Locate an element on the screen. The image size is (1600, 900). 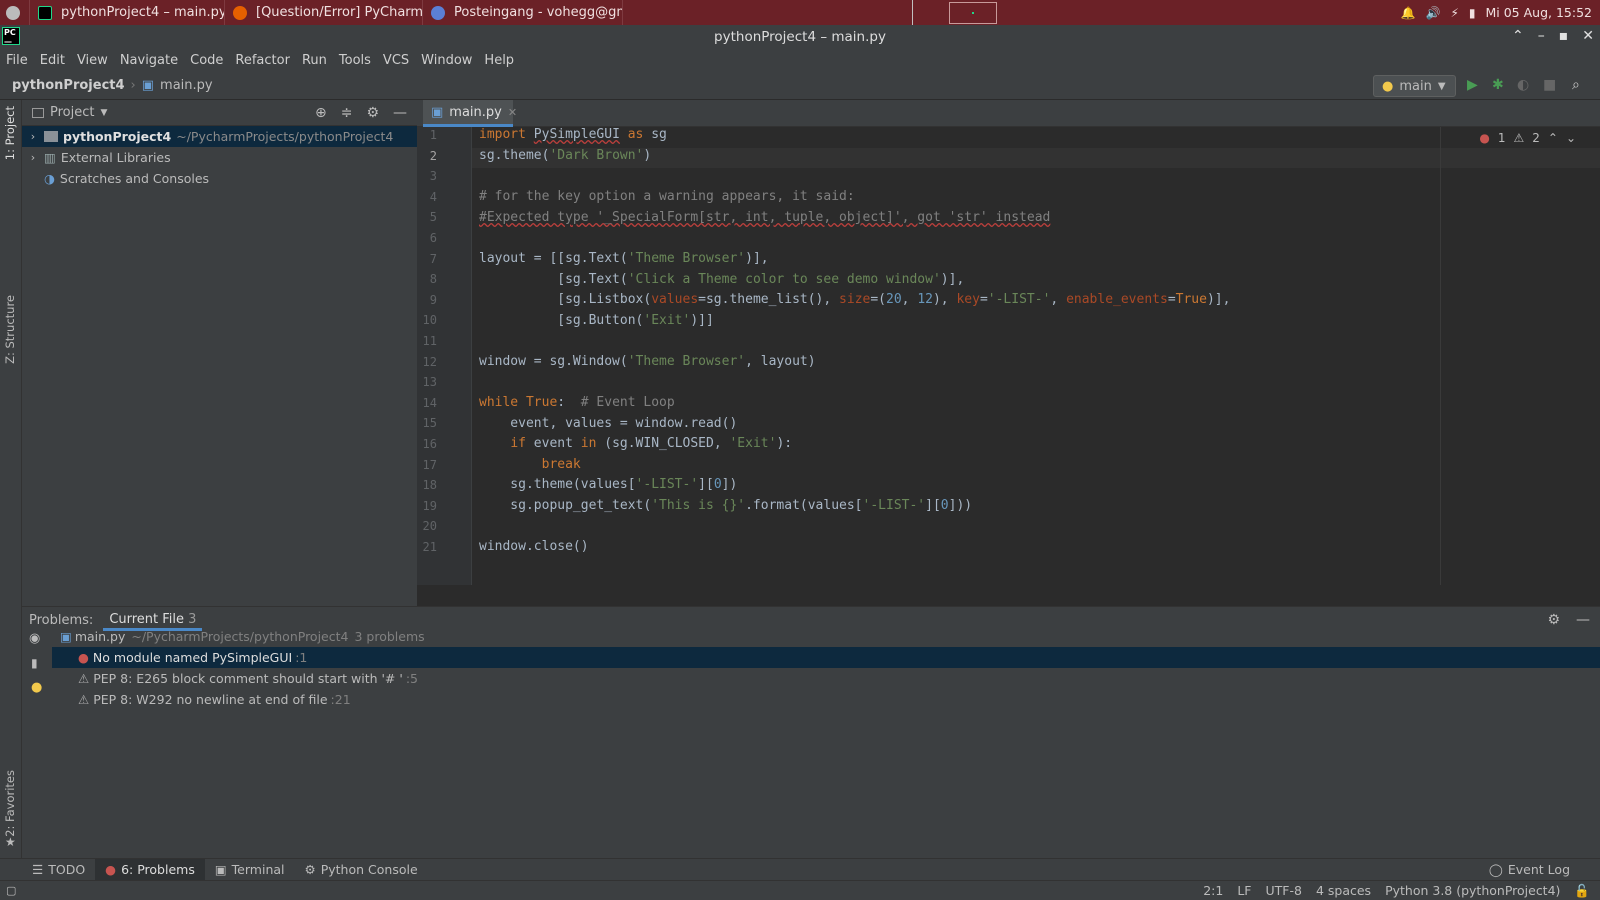
stop-icon: ■ is located at coordinates (1549, 85).